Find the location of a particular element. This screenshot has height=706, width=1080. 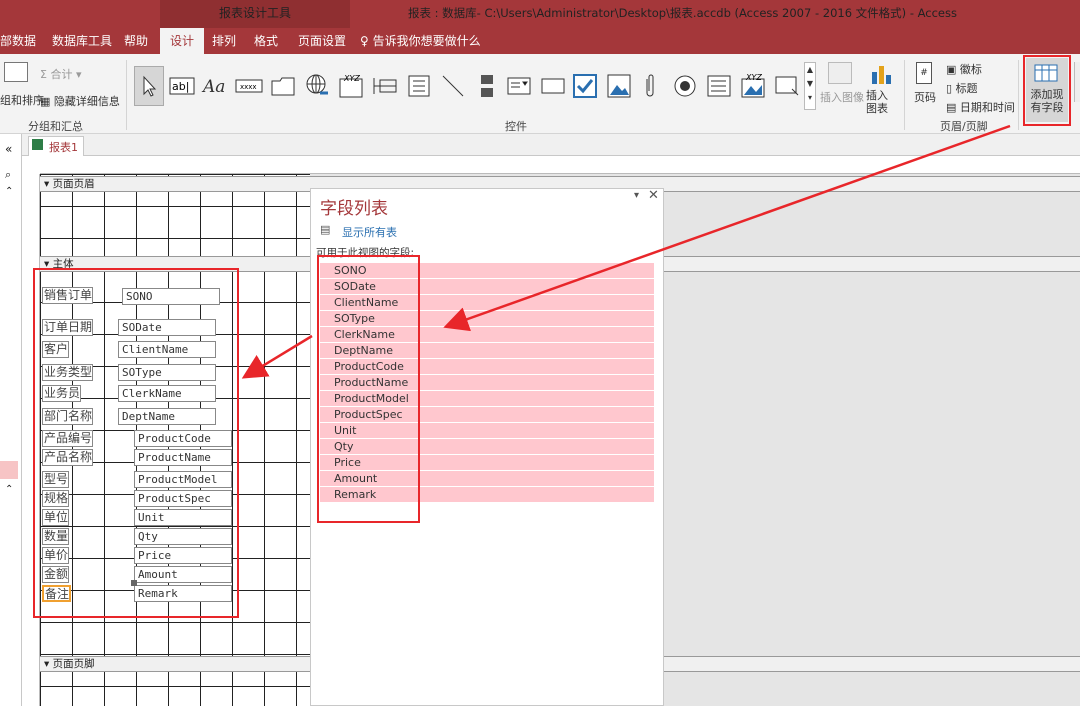

show-all-icon: ▤ is located at coordinates (325, 229).